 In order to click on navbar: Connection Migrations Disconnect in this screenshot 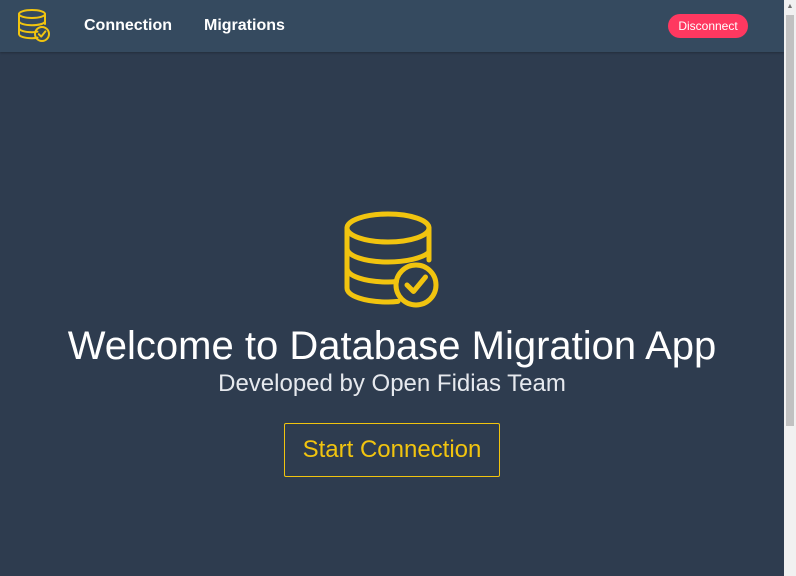, I will do `click(392, 26)`.